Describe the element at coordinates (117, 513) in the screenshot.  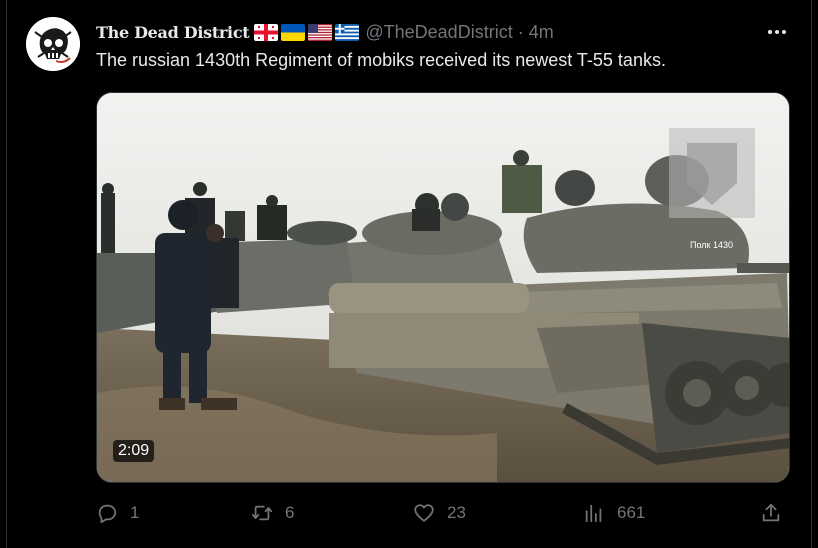
I see `reply-button: 1` at that location.